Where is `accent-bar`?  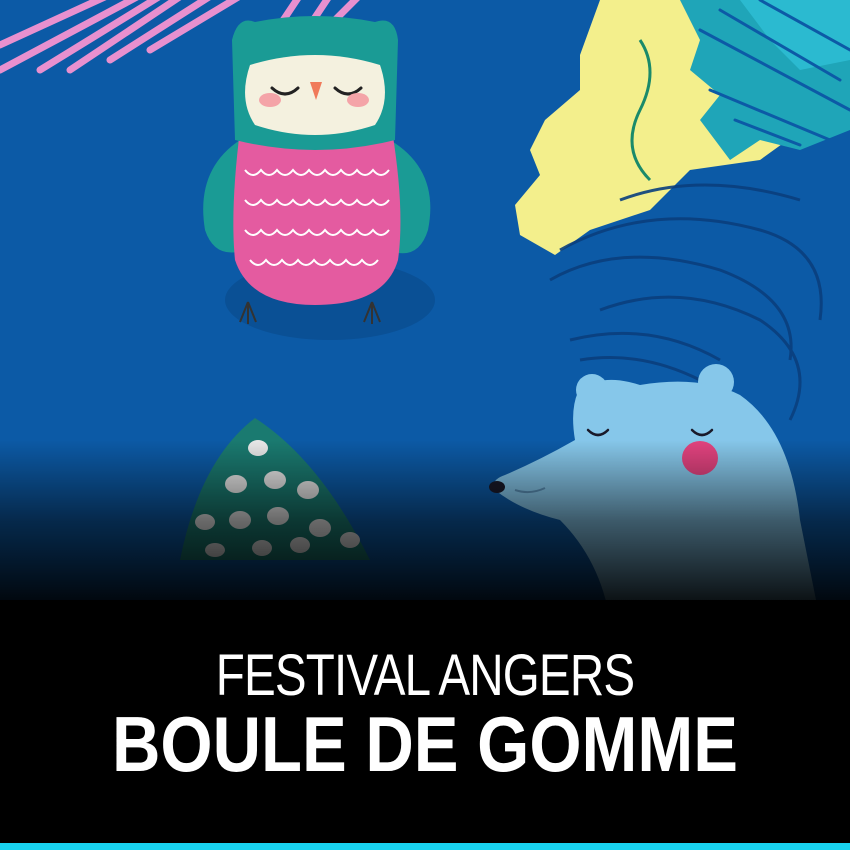
accent-bar is located at coordinates (425, 846).